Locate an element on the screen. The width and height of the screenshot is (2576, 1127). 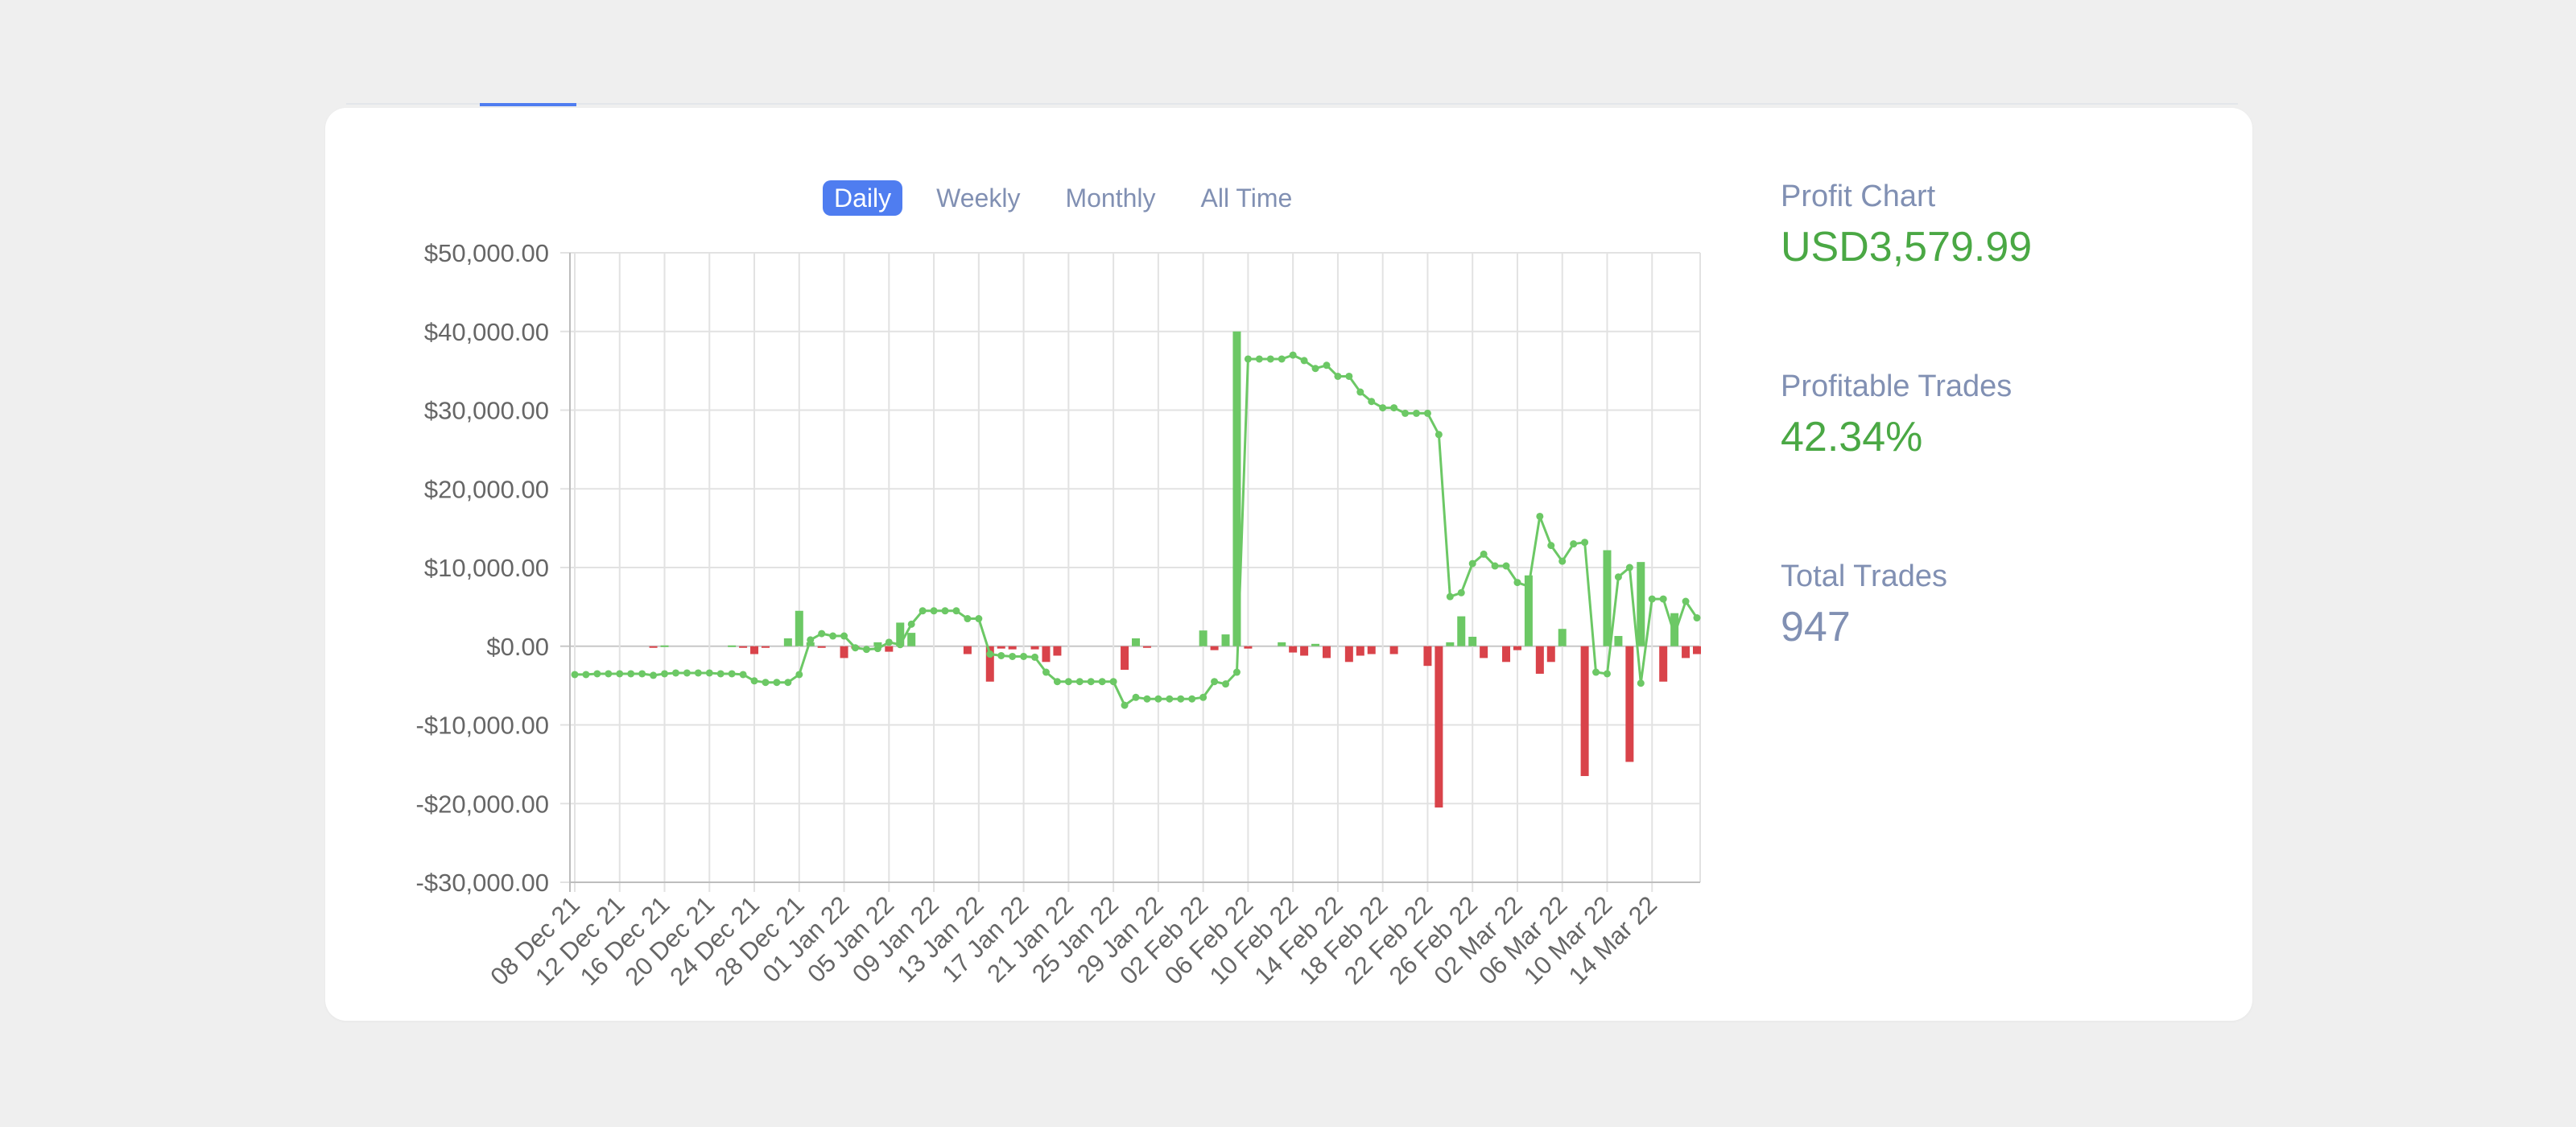
chart-line is located at coordinates (1136, 530).